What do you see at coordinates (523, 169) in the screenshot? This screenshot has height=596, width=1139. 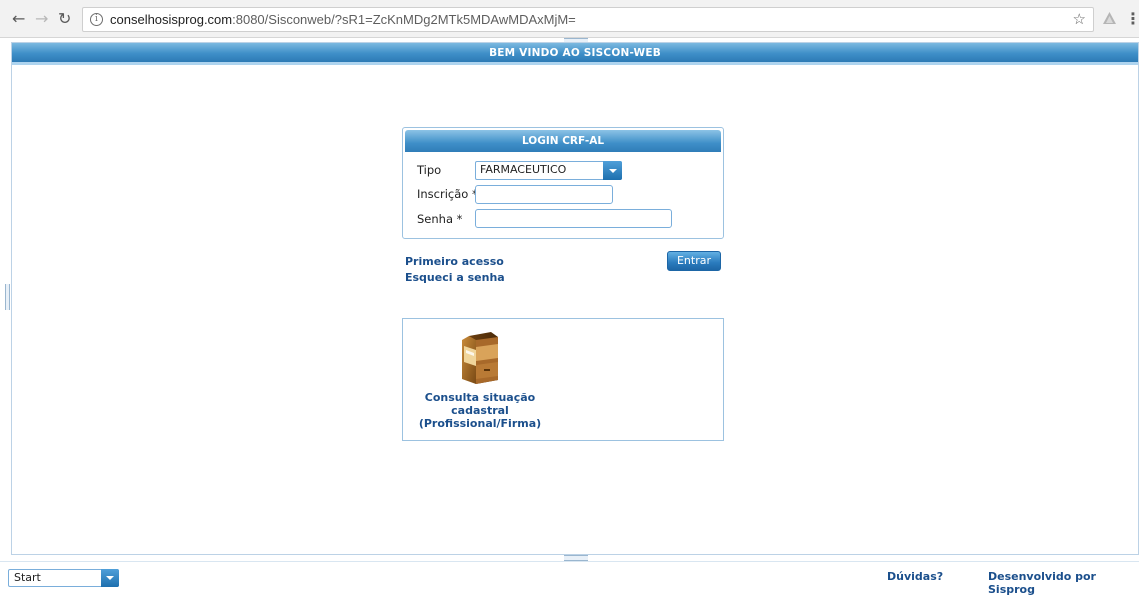 I see `tipo-select-value: FARMACEUTICO` at bounding box center [523, 169].